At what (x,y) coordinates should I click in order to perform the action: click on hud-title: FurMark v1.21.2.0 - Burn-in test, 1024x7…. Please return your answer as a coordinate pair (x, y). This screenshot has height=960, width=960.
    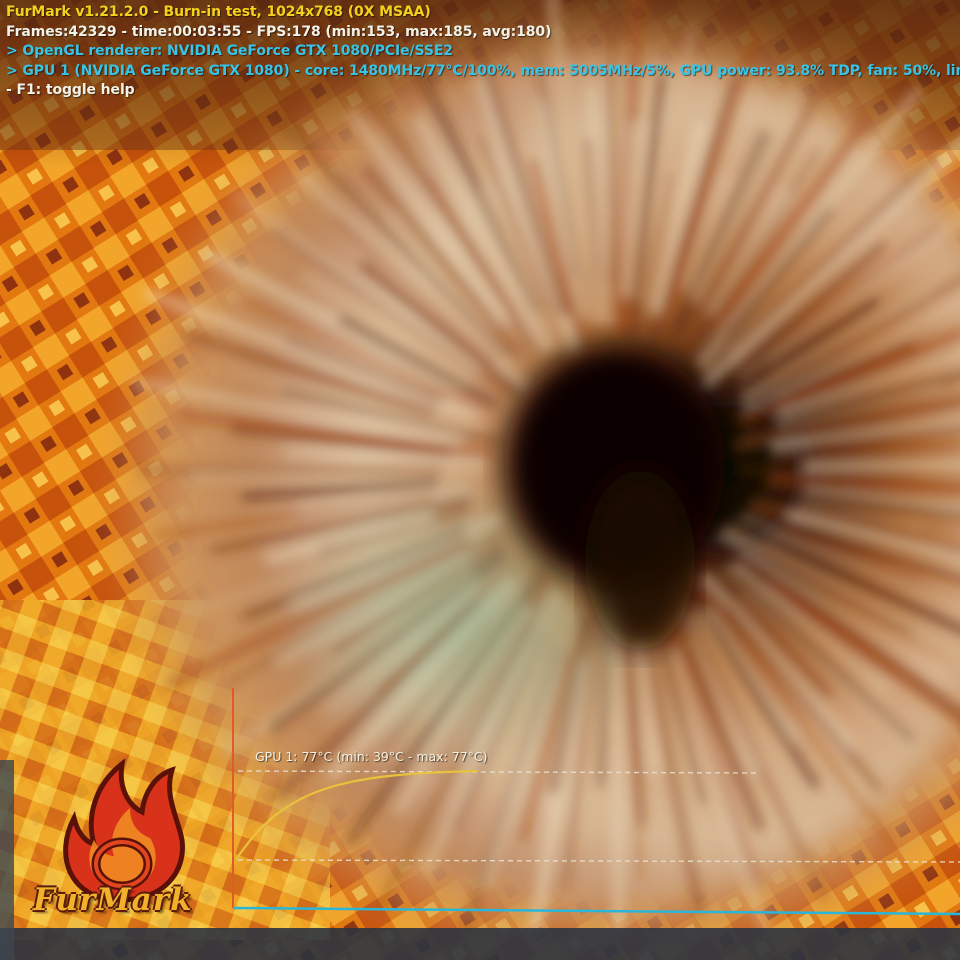
    Looking at the image, I should click on (218, 12).